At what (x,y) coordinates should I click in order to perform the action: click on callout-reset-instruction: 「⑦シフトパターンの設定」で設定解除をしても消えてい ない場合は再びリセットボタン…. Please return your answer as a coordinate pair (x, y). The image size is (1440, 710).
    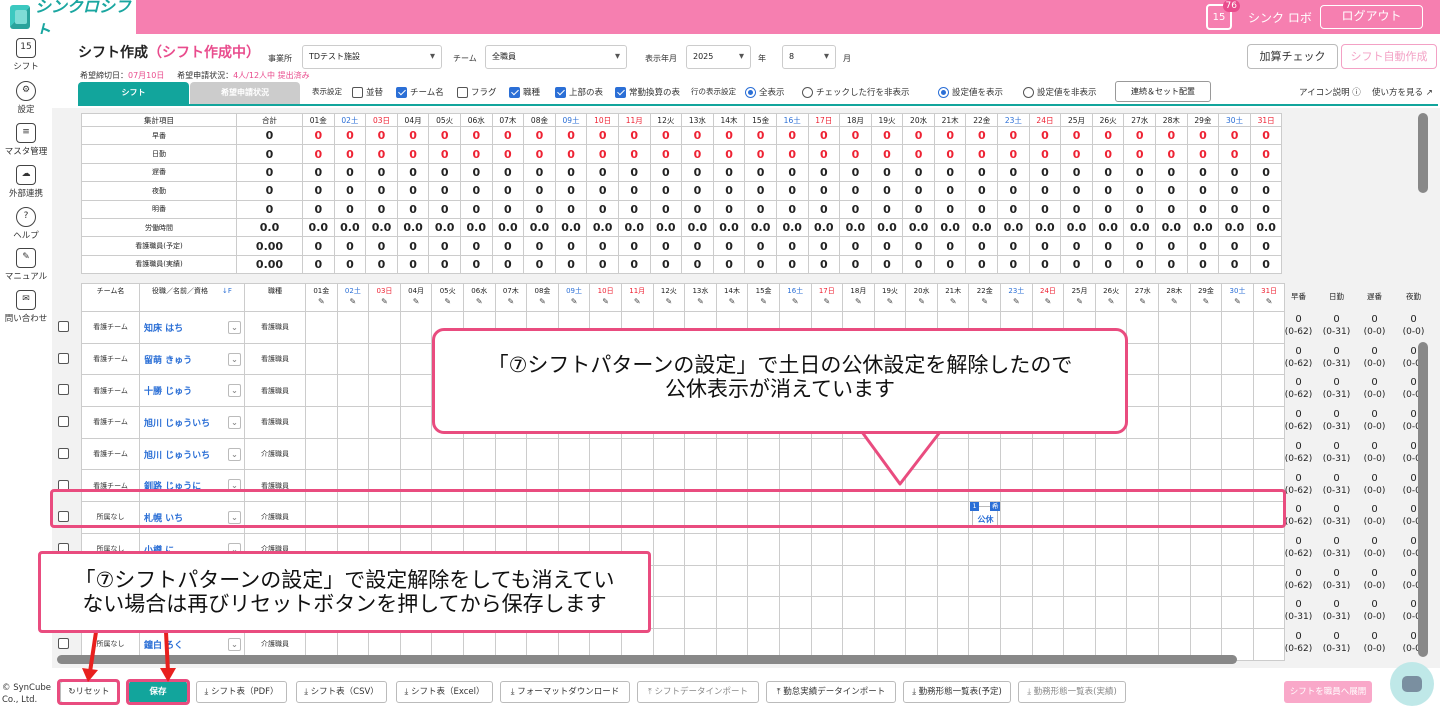
    Looking at the image, I should click on (344, 592).